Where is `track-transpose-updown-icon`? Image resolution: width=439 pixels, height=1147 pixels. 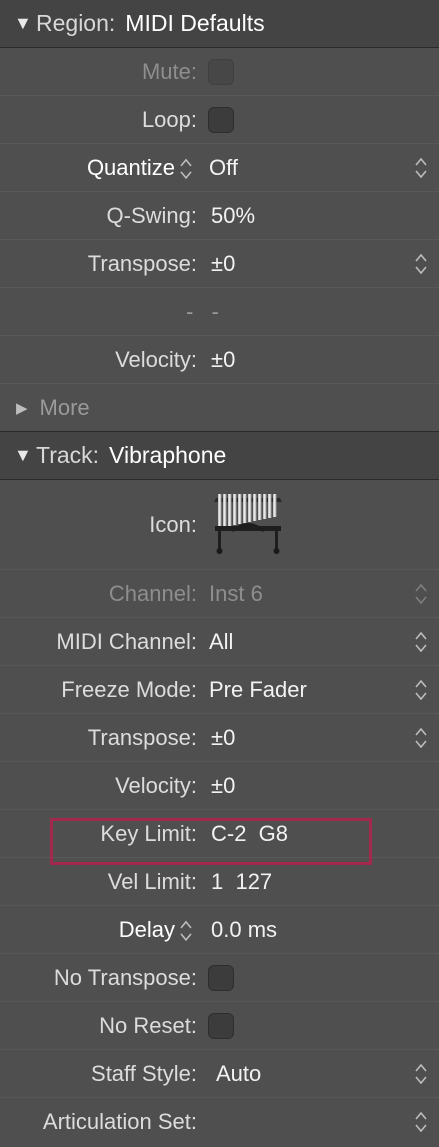 track-transpose-updown-icon is located at coordinates (421, 738).